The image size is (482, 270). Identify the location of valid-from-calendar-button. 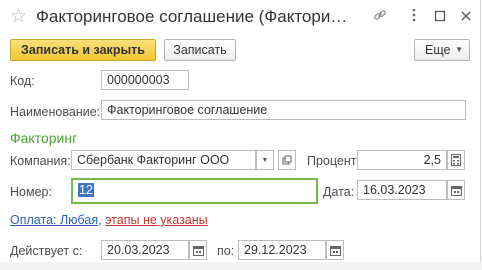
(198, 250).